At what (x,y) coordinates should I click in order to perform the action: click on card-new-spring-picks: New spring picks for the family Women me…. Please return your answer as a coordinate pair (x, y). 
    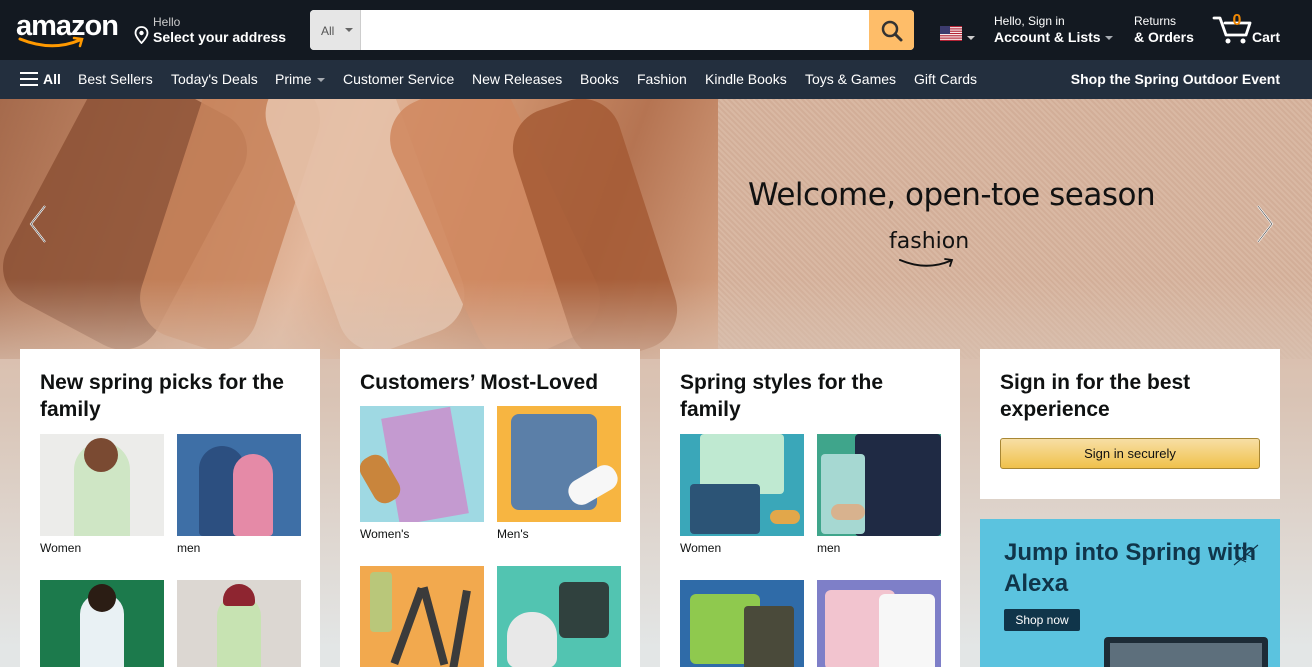
    Looking at the image, I should click on (170, 508).